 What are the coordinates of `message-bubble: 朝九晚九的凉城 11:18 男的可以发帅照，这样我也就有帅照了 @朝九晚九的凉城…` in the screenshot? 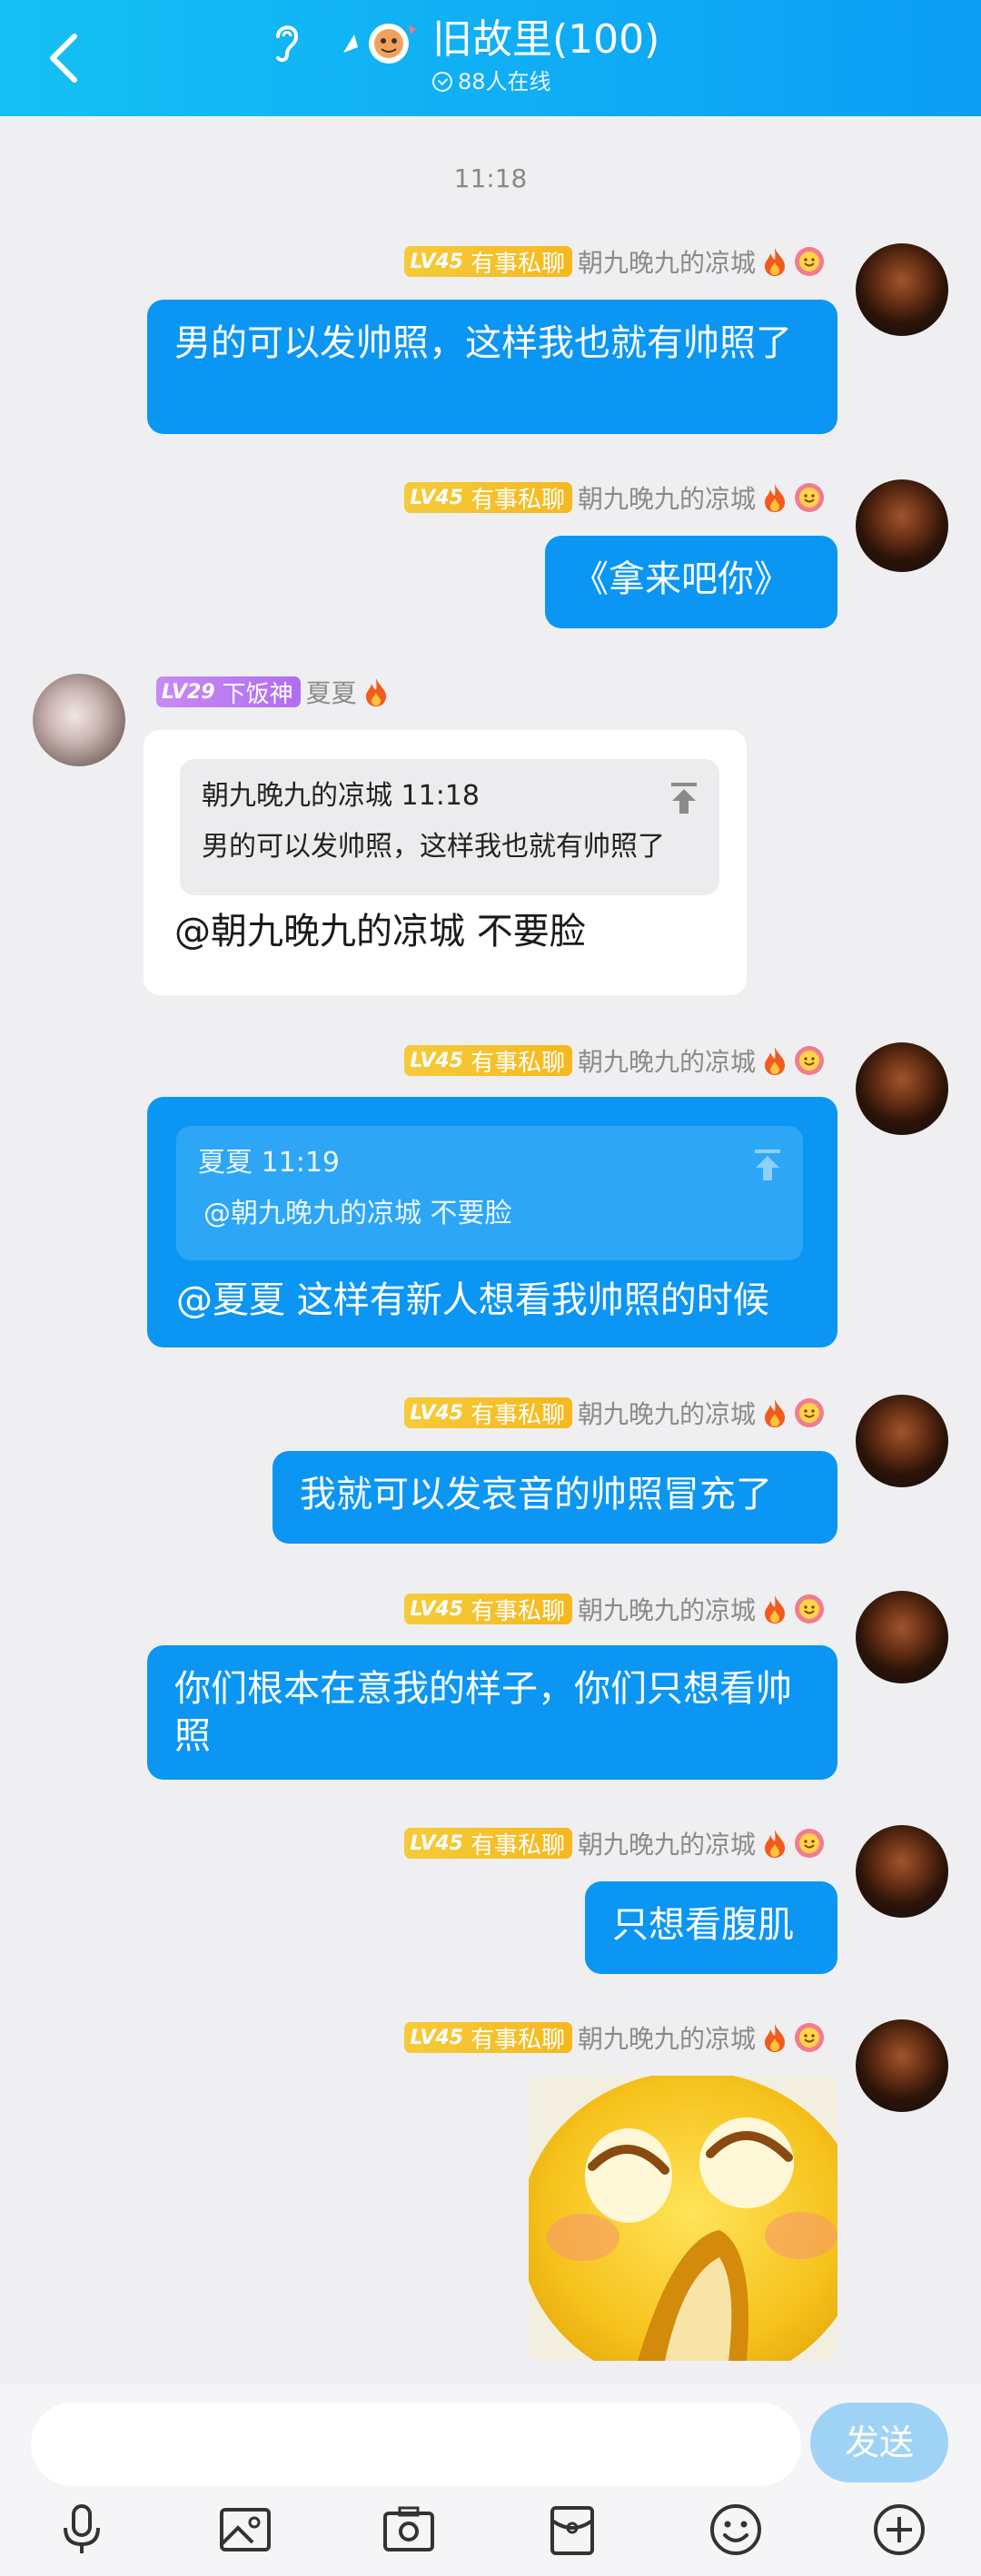 It's located at (445, 862).